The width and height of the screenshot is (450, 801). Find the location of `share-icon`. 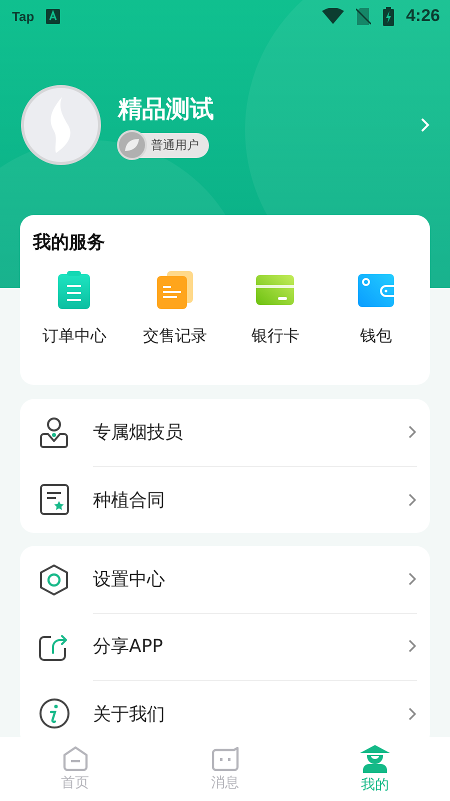

share-icon is located at coordinates (54, 646).